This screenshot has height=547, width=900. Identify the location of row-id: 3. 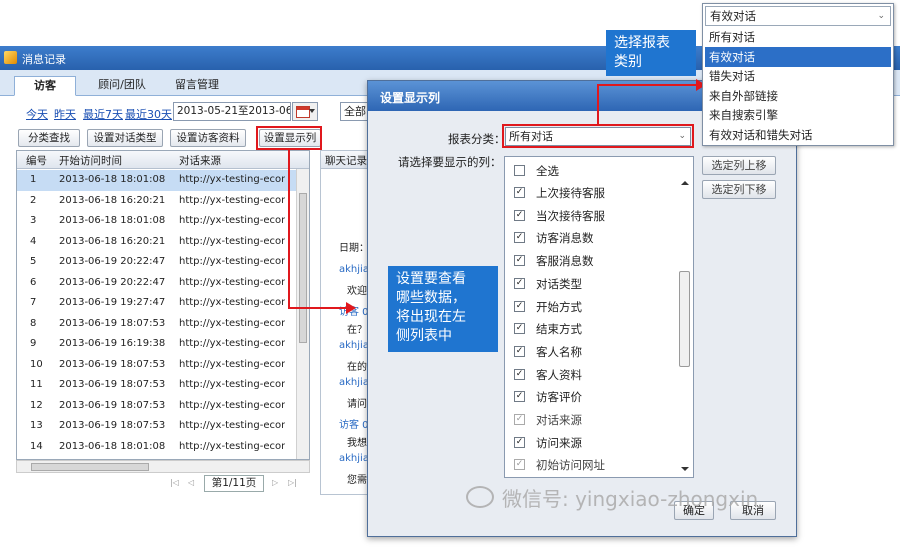
(33, 220).